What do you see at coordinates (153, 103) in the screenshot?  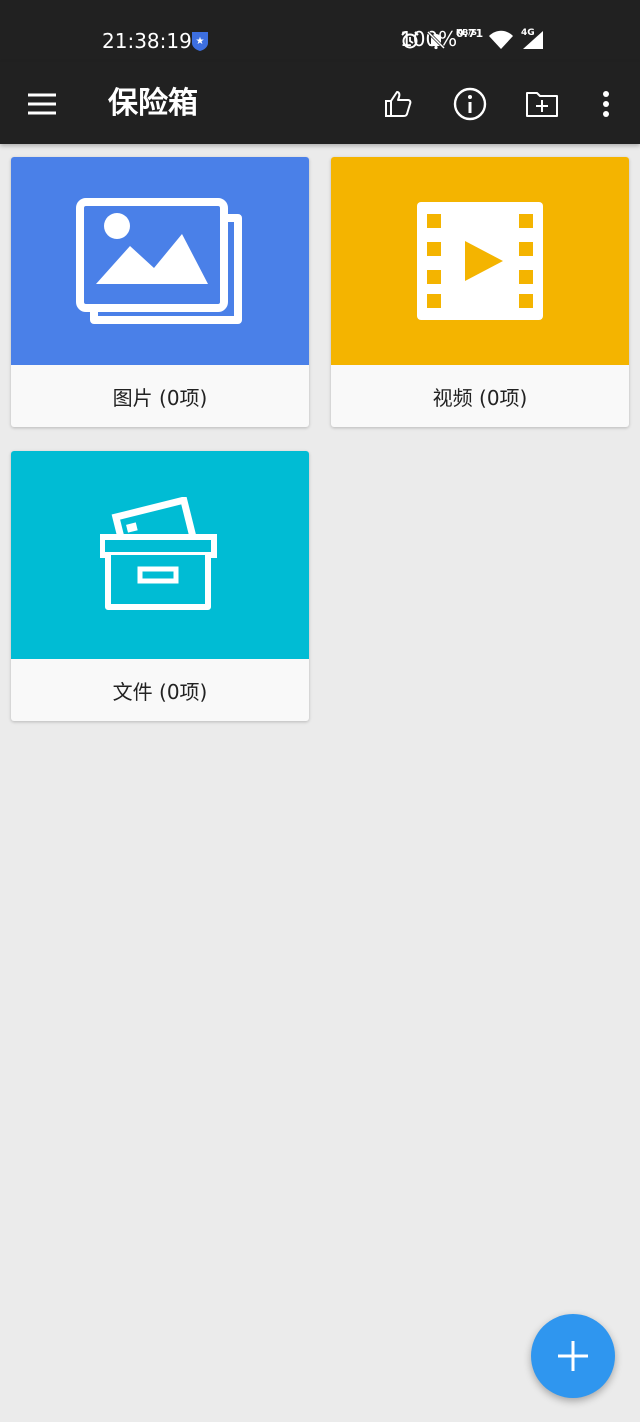 I see `page-title: 保险箱` at bounding box center [153, 103].